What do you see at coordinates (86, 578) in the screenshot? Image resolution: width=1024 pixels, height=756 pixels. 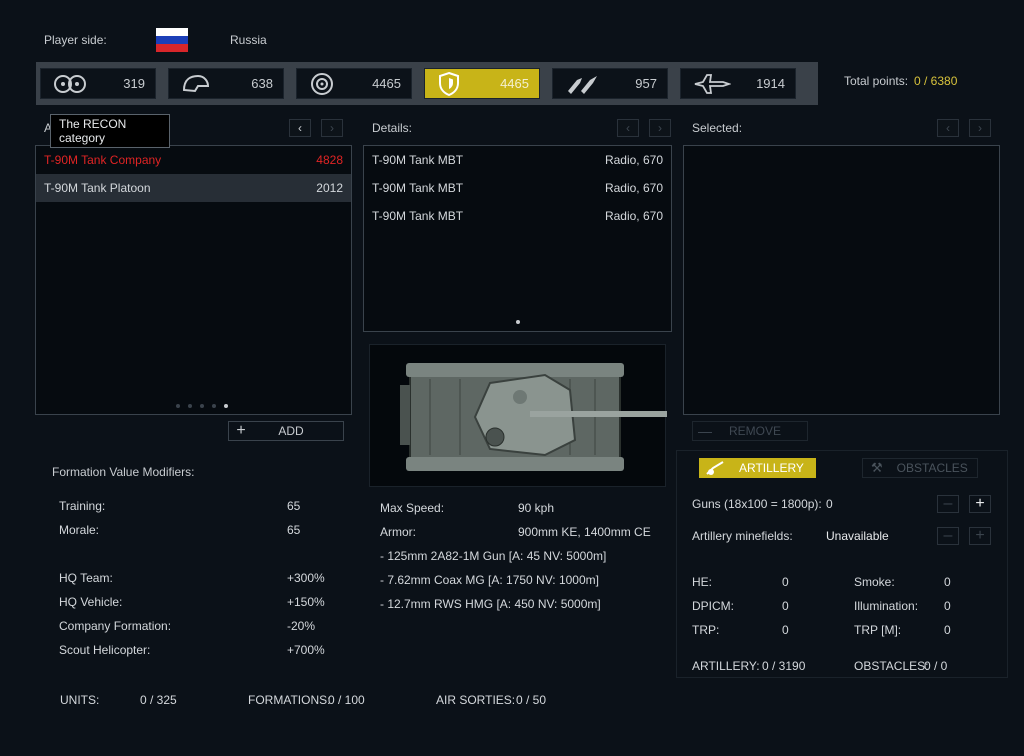 I see `hq-team-label: HQ Team:` at bounding box center [86, 578].